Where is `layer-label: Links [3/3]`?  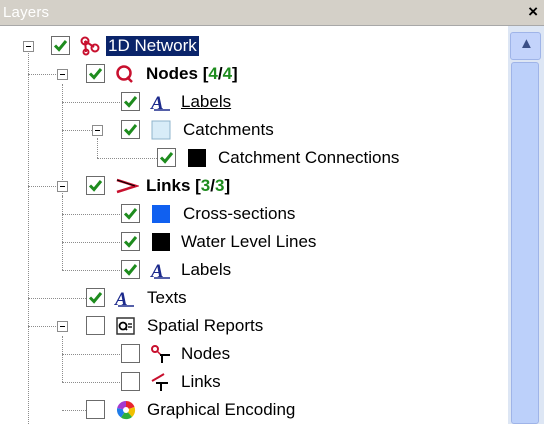 layer-label: Links [3/3] is located at coordinates (188, 186).